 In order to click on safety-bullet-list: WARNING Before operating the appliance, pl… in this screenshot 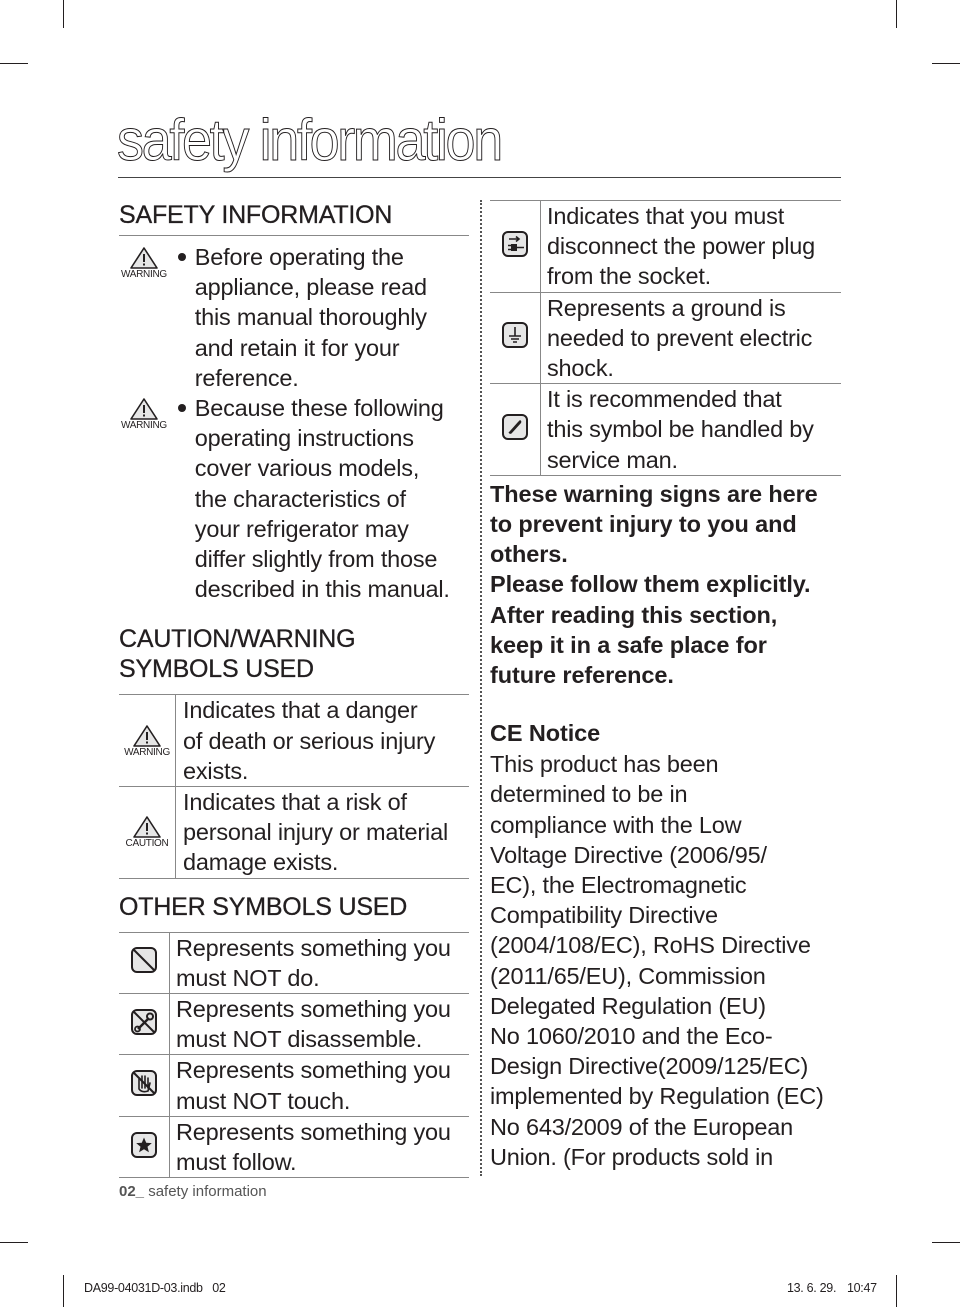, I will do `click(294, 423)`.